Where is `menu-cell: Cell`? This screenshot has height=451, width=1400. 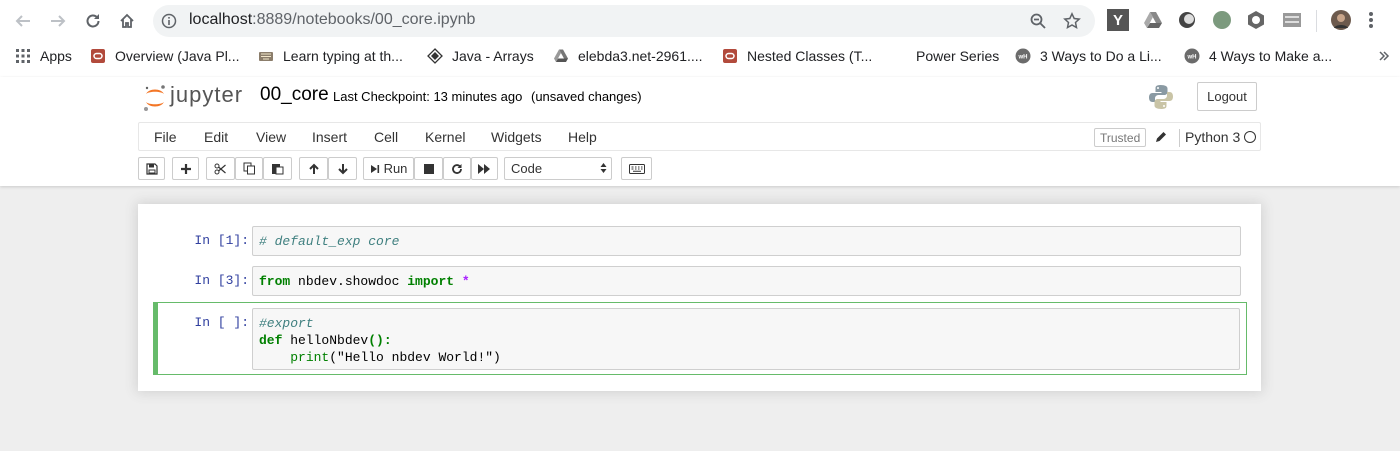 menu-cell: Cell is located at coordinates (386, 137).